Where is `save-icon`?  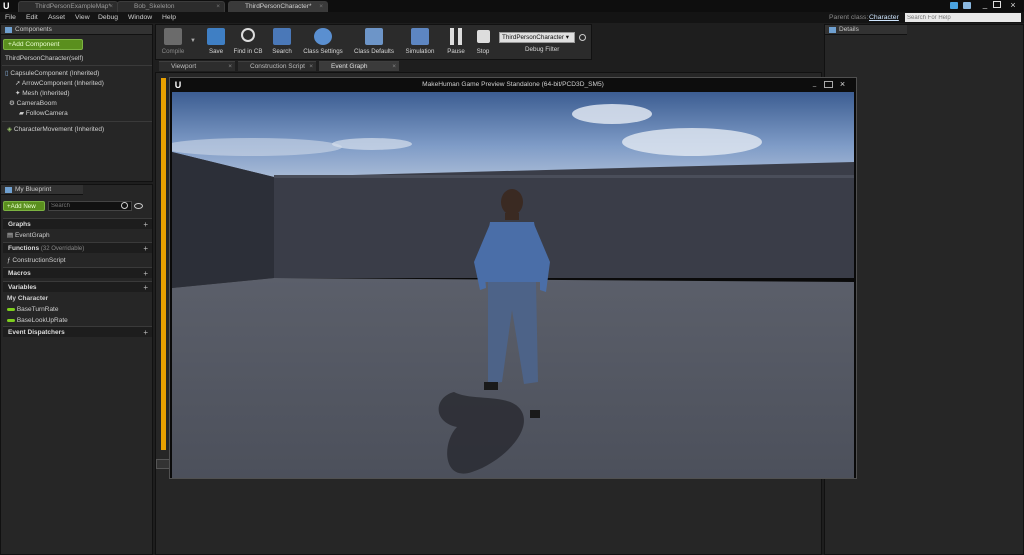 save-icon is located at coordinates (216, 36).